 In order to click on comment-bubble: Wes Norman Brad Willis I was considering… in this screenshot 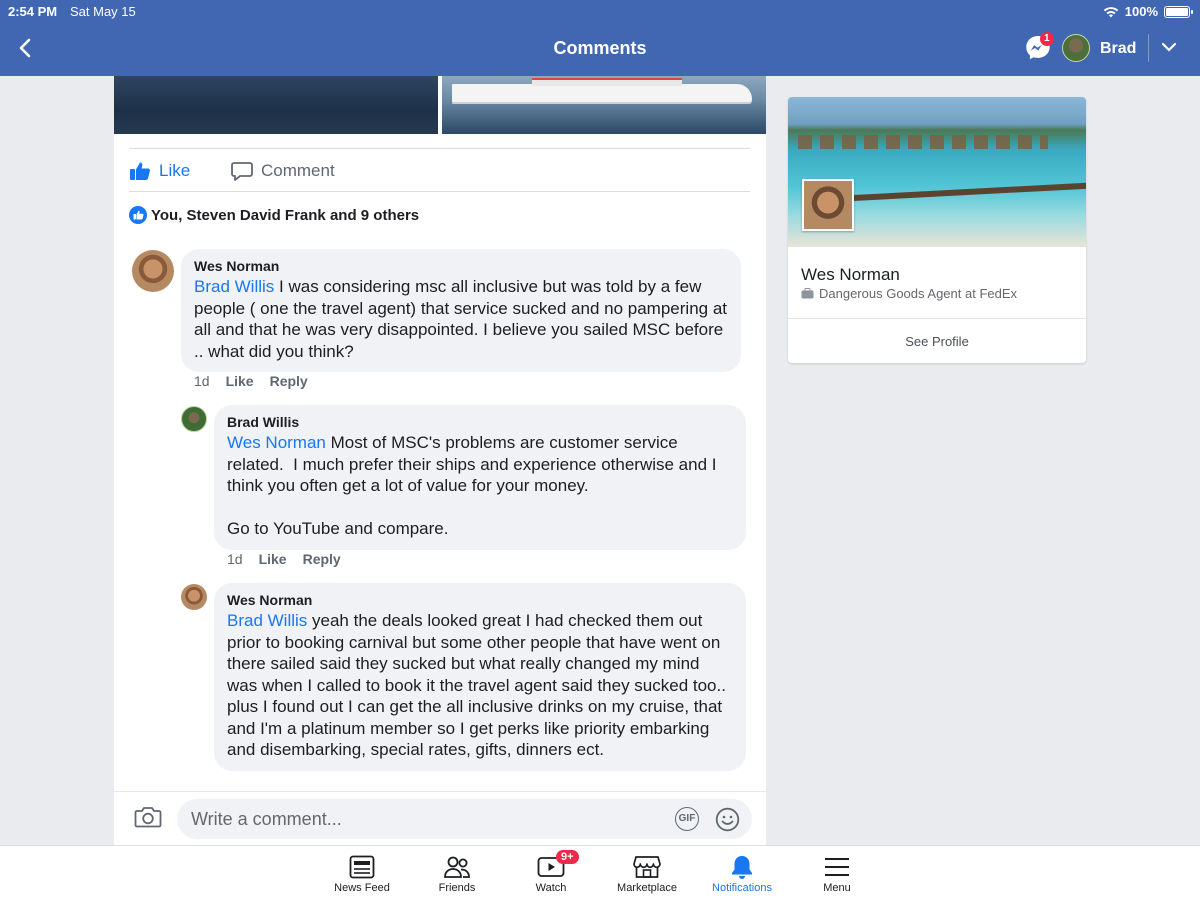, I will do `click(461, 310)`.